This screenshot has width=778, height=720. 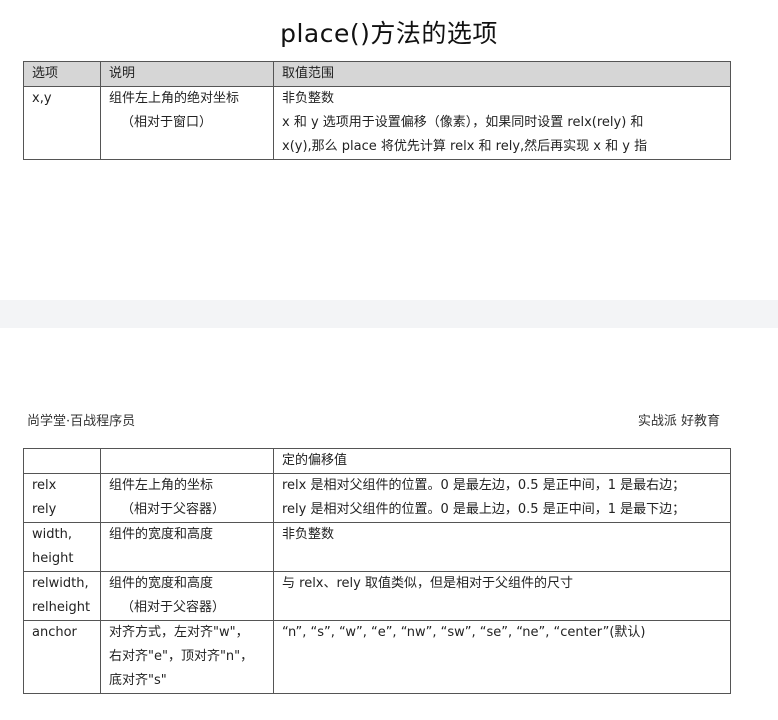 What do you see at coordinates (53, 558) in the screenshot?
I see `option-cell-line: height` at bounding box center [53, 558].